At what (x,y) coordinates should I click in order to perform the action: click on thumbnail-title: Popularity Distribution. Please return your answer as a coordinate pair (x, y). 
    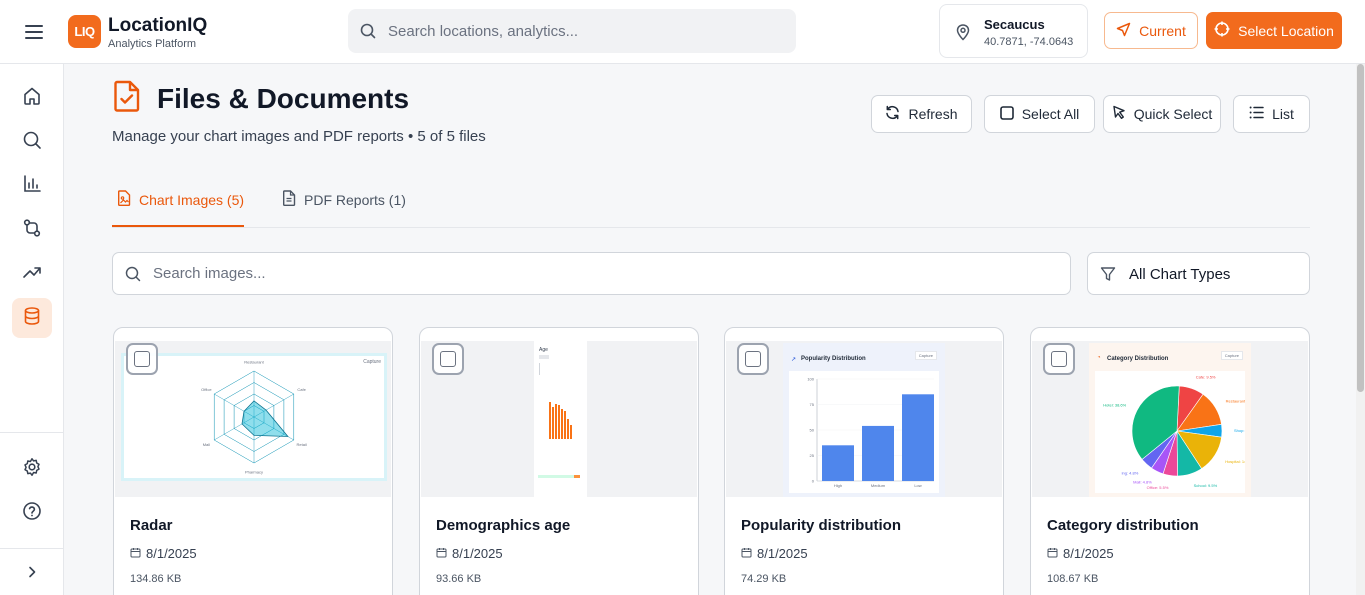
    Looking at the image, I should click on (833, 359).